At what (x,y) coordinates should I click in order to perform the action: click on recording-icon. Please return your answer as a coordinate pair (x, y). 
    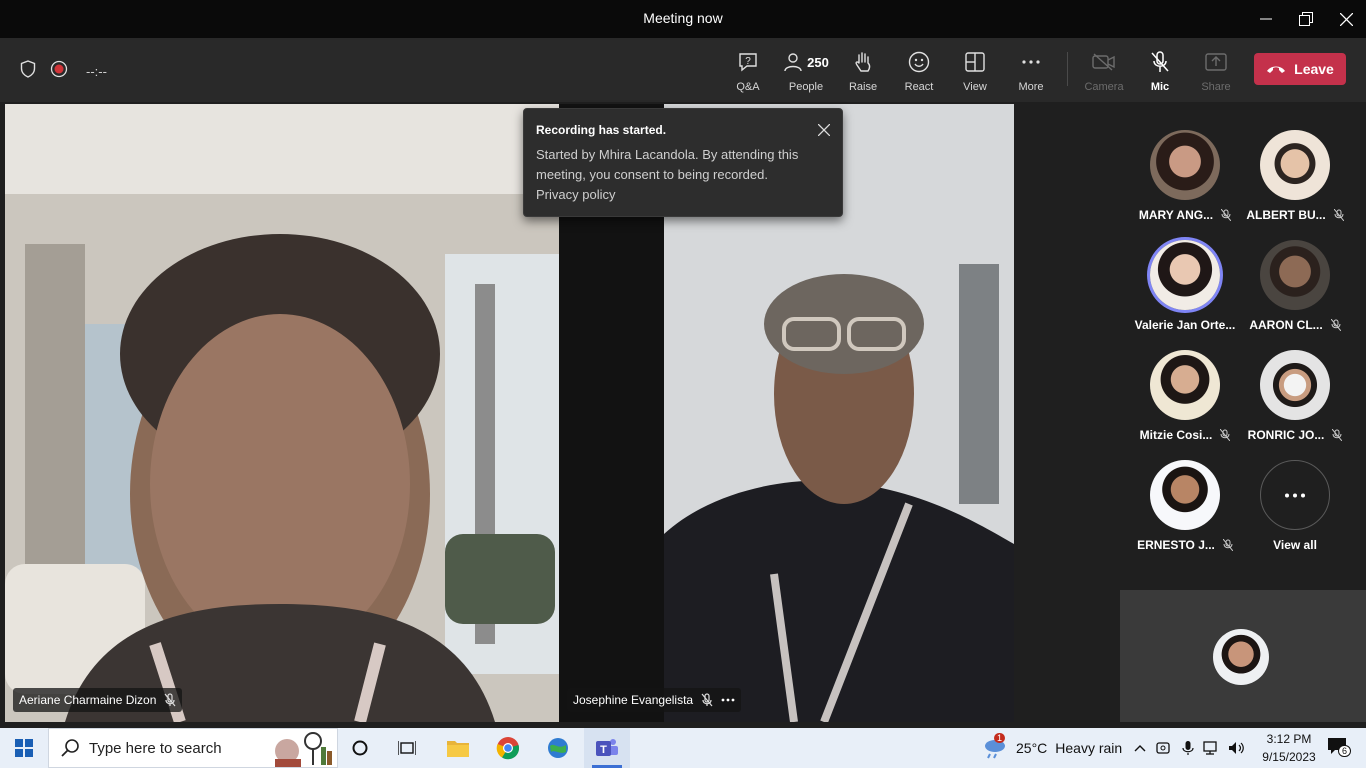
    Looking at the image, I should click on (59, 71).